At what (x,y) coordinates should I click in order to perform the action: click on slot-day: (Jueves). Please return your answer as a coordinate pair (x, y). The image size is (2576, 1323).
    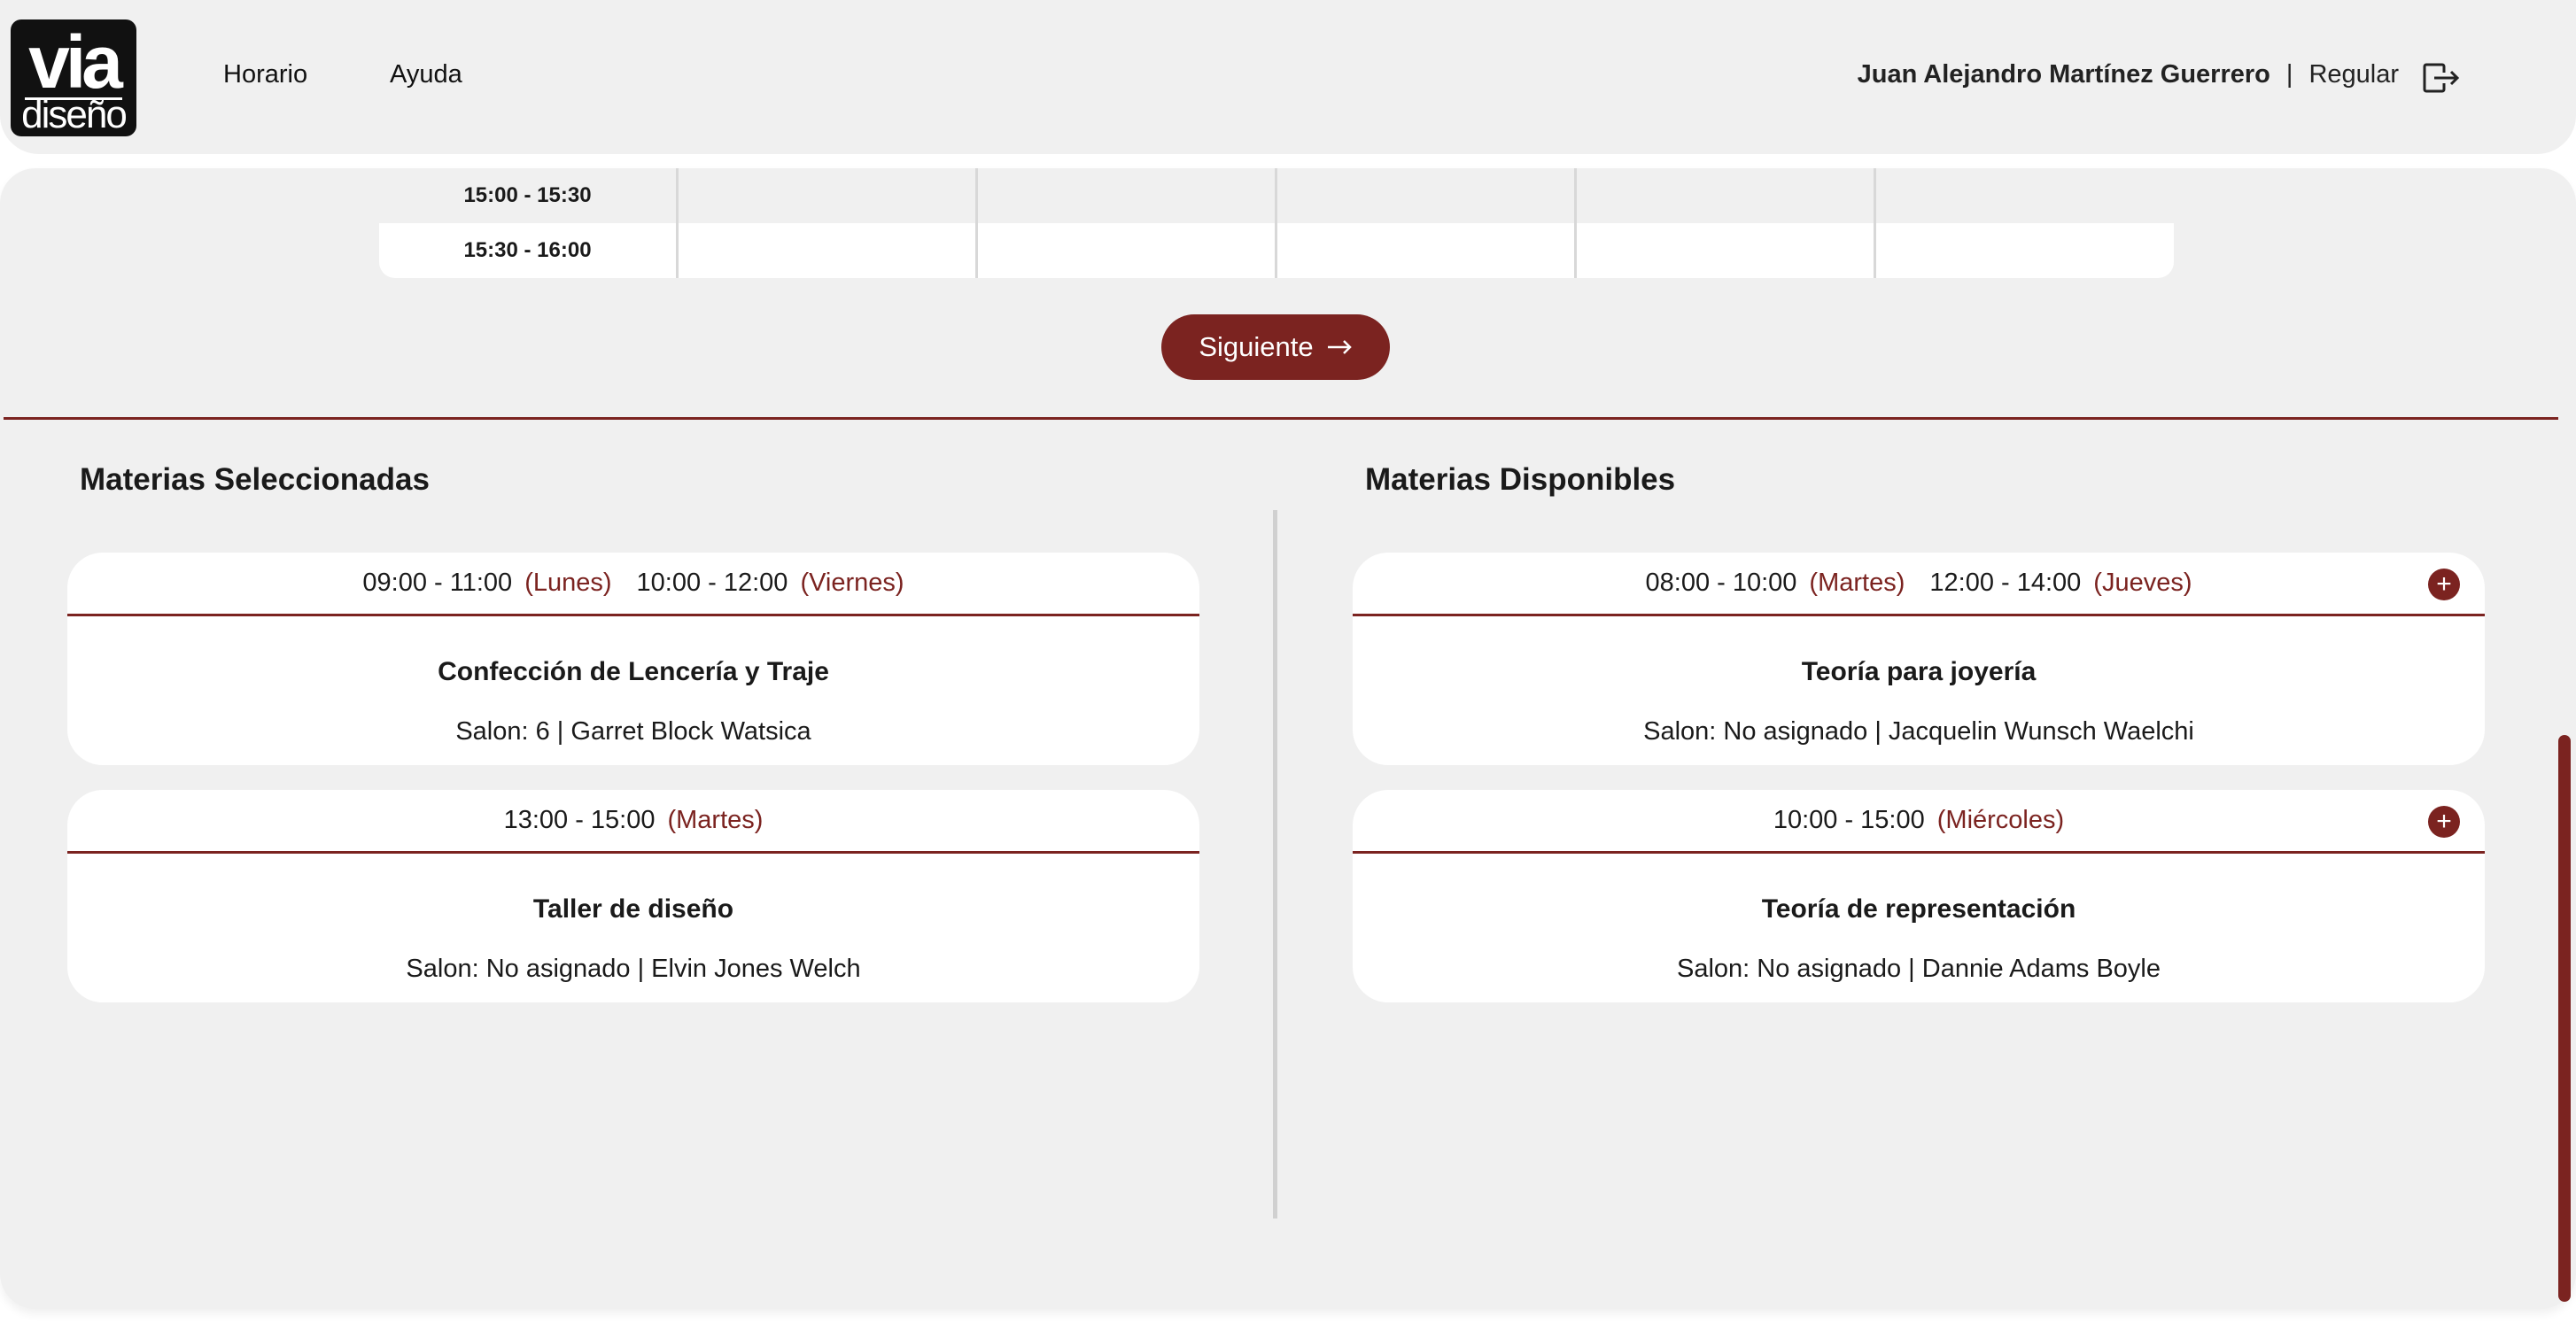
    Looking at the image, I should click on (2142, 583).